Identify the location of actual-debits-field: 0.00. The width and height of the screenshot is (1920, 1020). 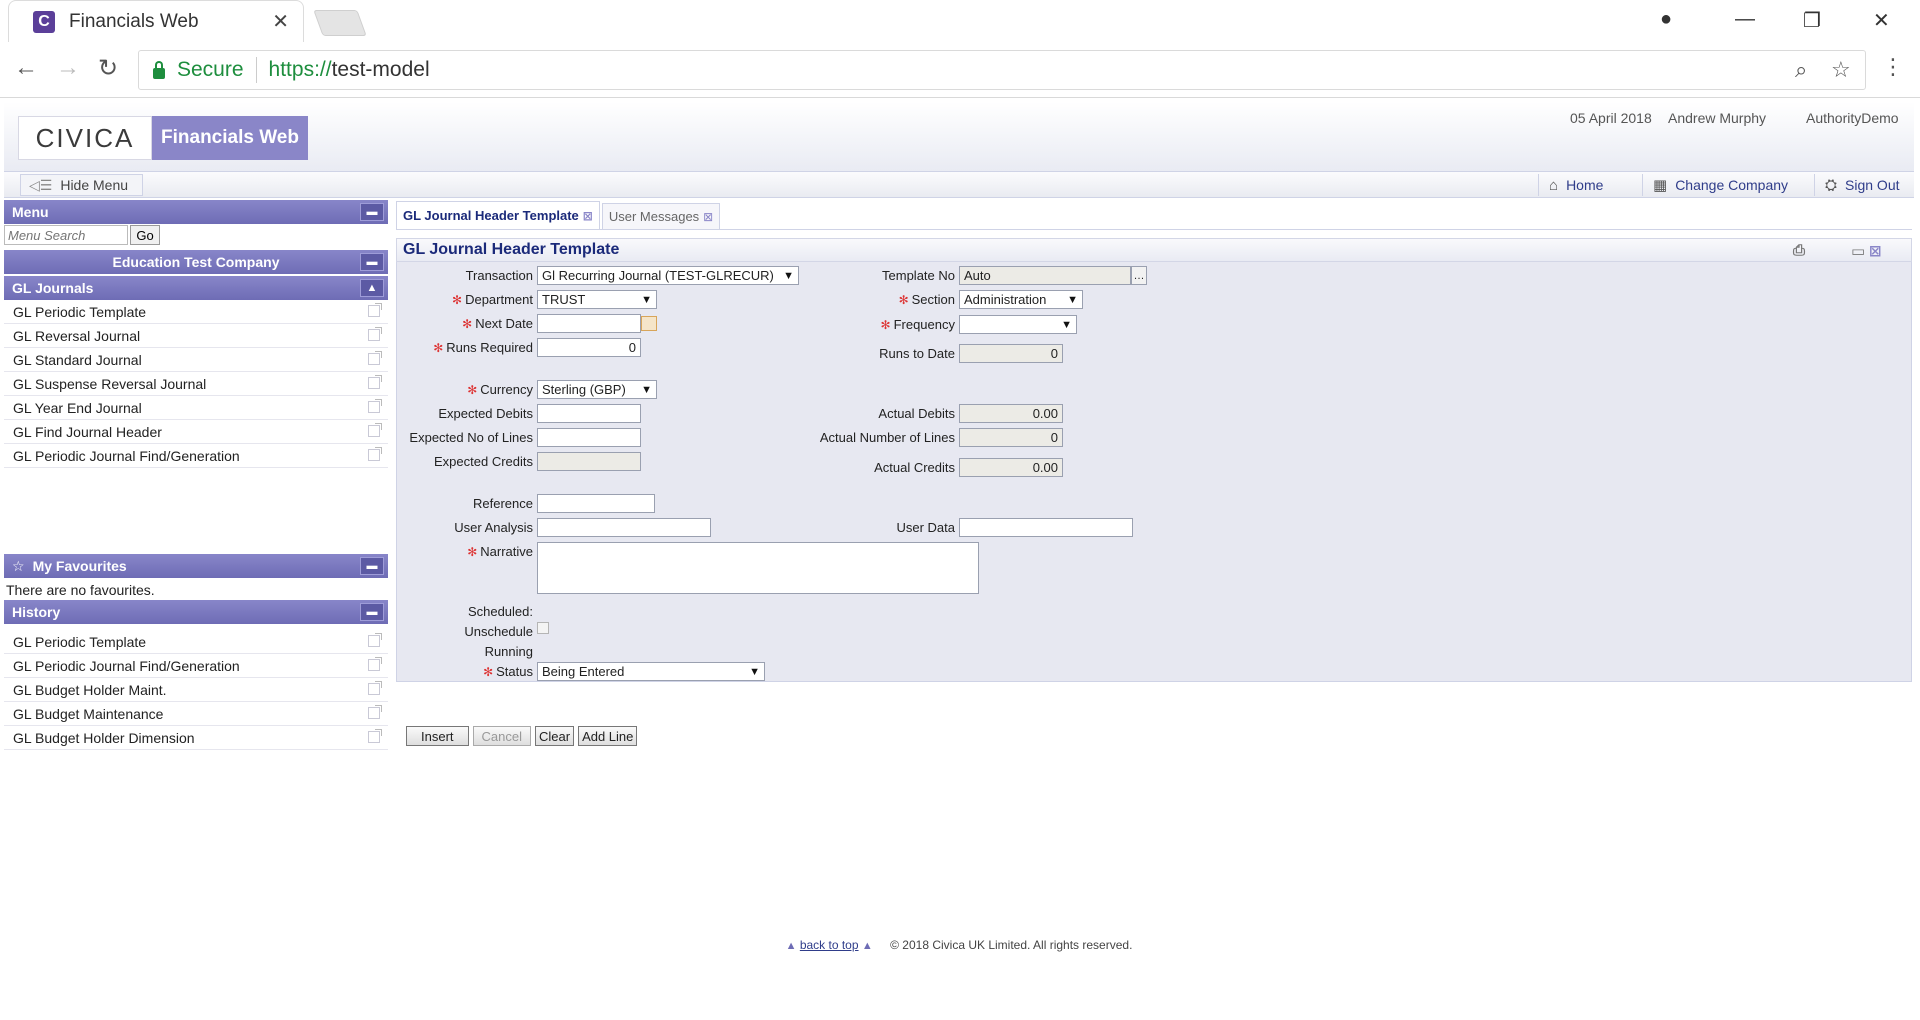
(1011, 413).